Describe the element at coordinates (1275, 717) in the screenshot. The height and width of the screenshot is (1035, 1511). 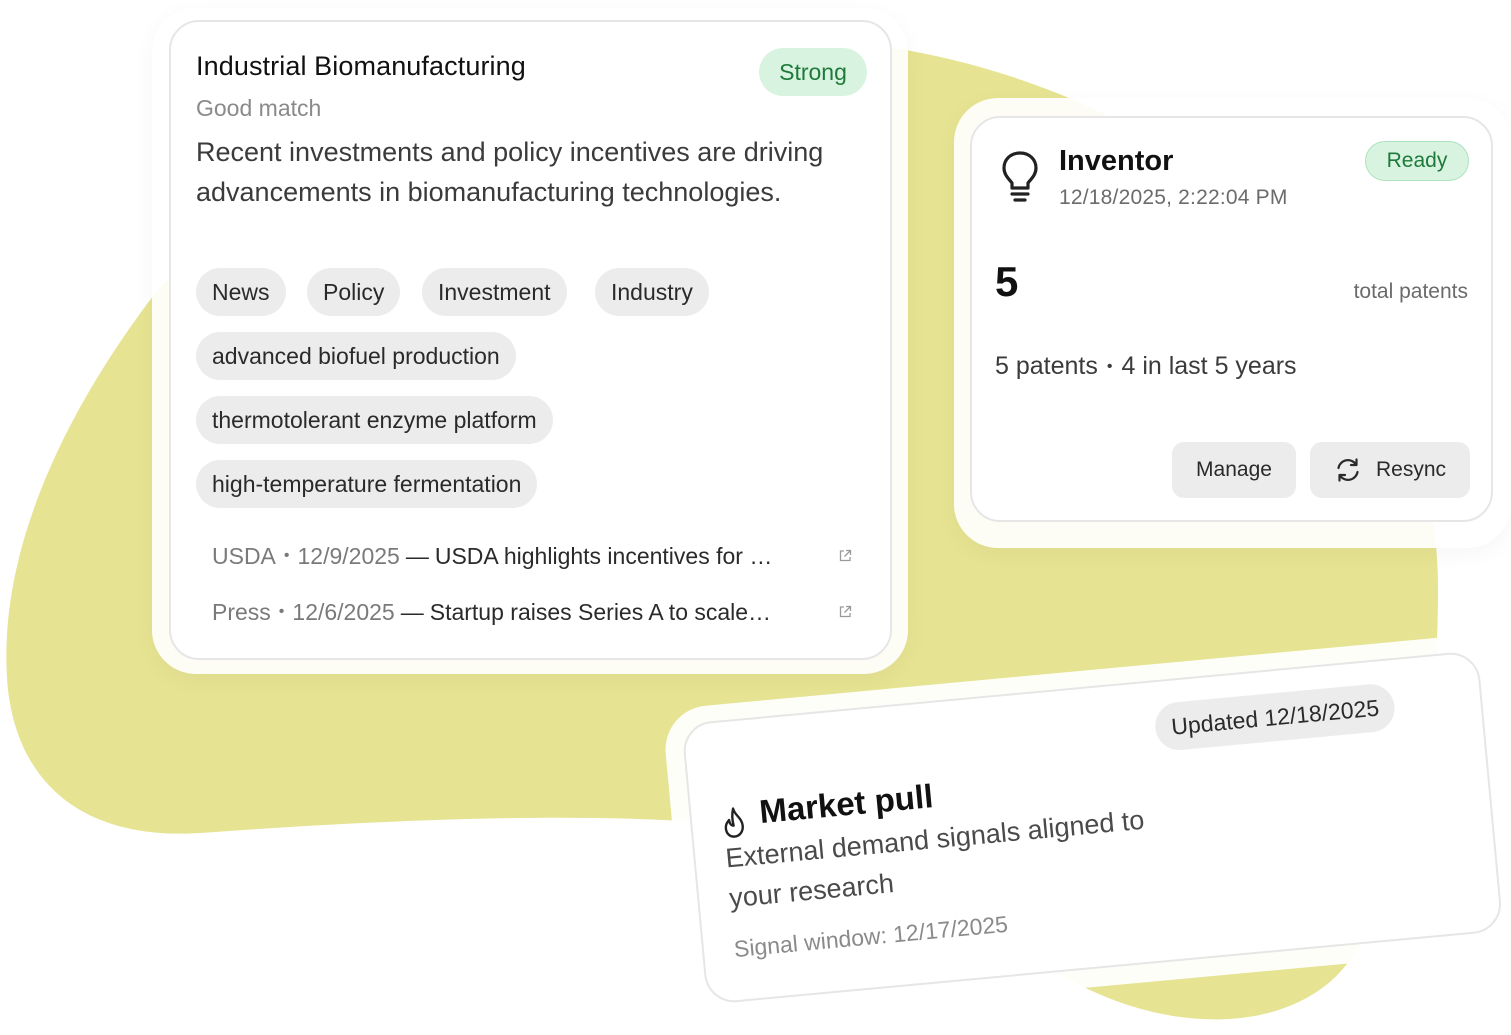
I see `updated-badge: Updated 12/18/2025` at that location.